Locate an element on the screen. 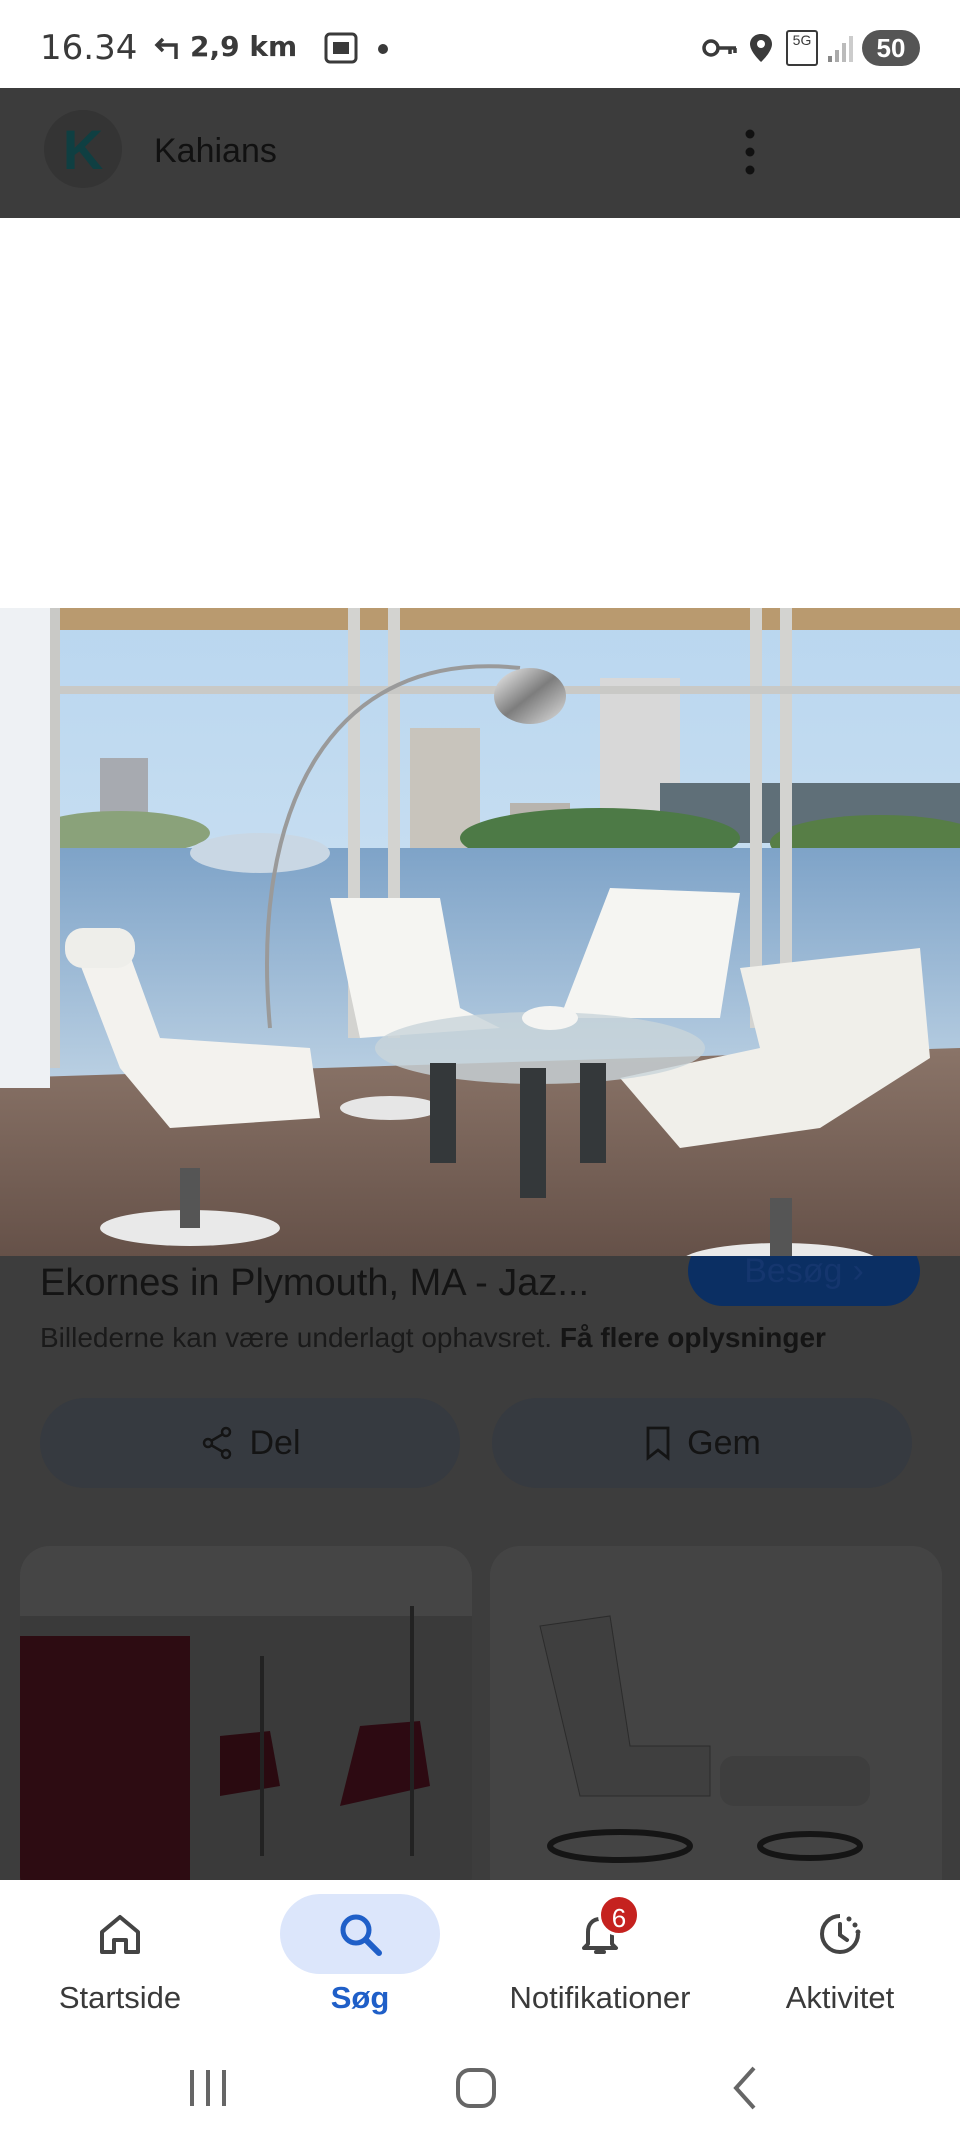 This screenshot has height=2140, width=960. more-options-icon is located at coordinates (750, 152).